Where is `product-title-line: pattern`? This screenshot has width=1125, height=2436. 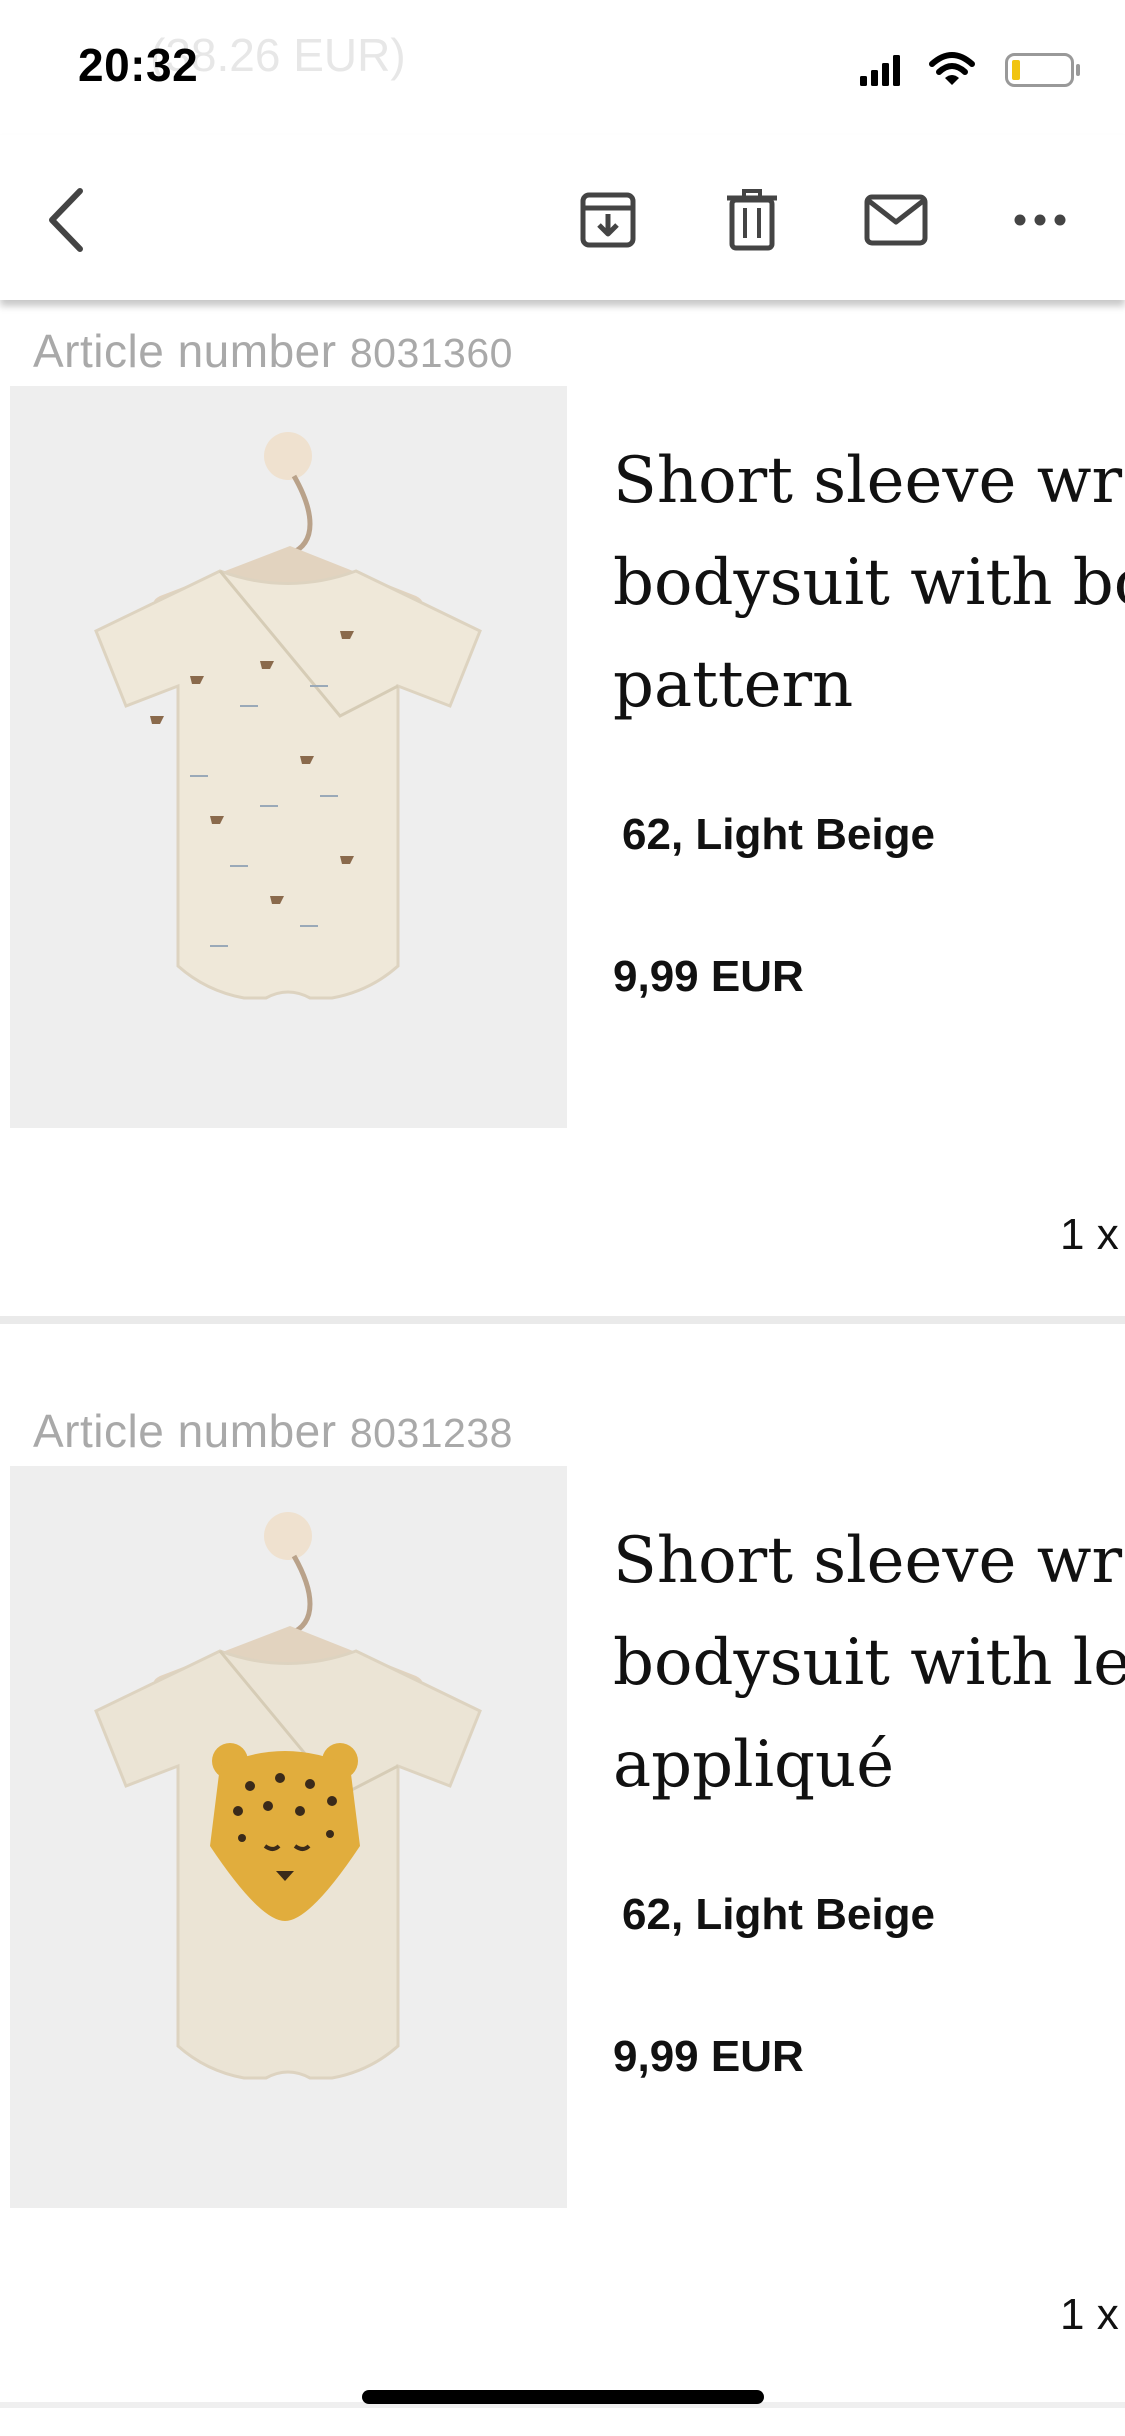 product-title-line: pattern is located at coordinates (733, 685).